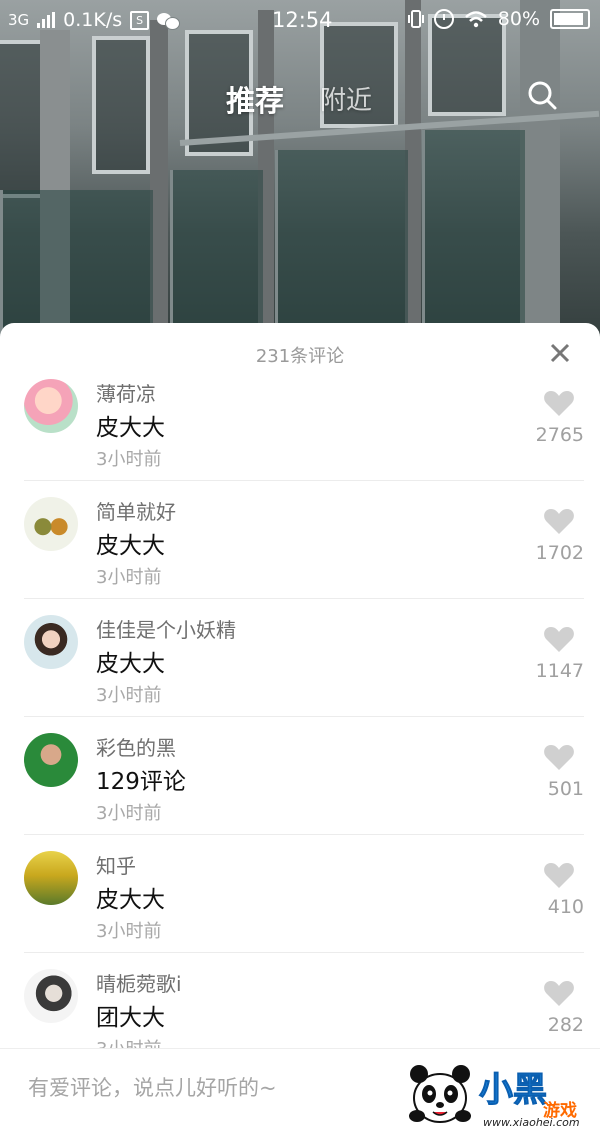 This screenshot has height=1130, width=600. What do you see at coordinates (304, 894) in the screenshot?
I see `comment-item: 知乎 皮大大 3小时前 410` at bounding box center [304, 894].